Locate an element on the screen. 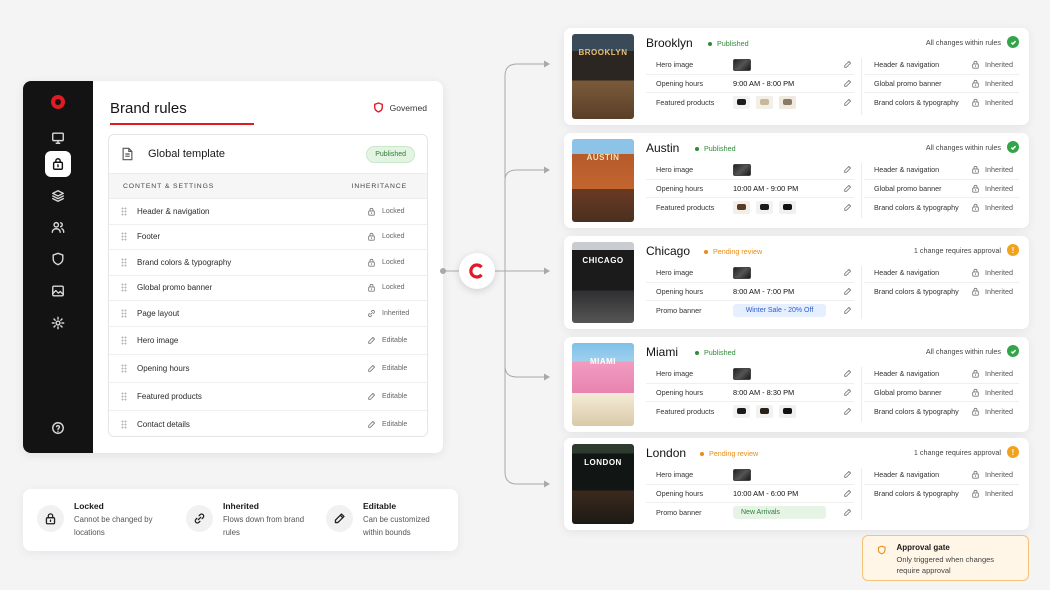 Image resolution: width=1050 pixels, height=590 pixels. field-third: Promo banner Winter Sale - 20% Off is located at coordinates (750, 310).